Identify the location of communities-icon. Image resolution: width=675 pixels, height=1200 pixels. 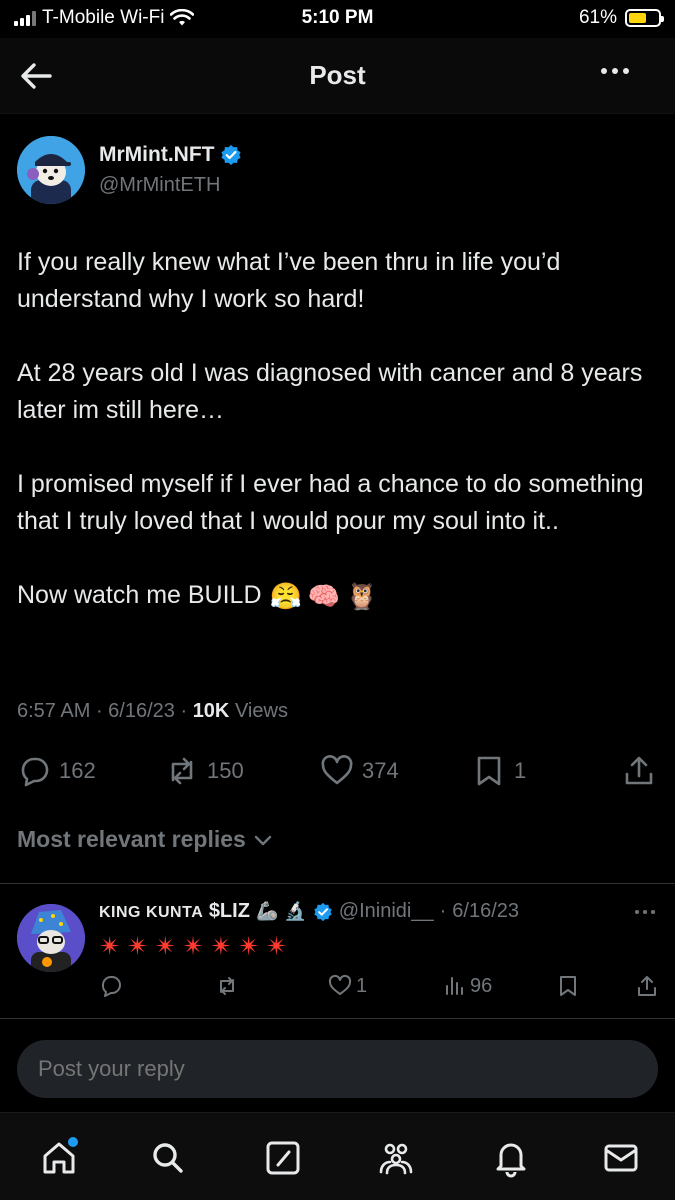
(396, 1159).